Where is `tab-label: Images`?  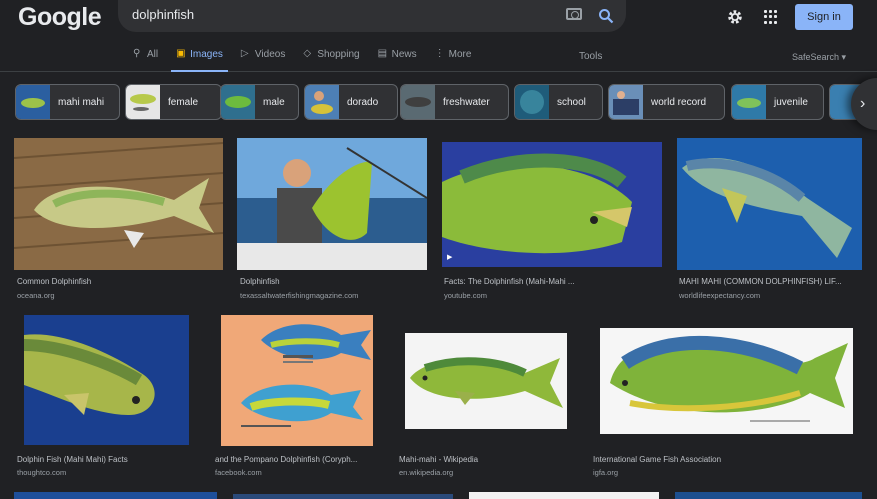
tab-label: Images is located at coordinates (206, 54).